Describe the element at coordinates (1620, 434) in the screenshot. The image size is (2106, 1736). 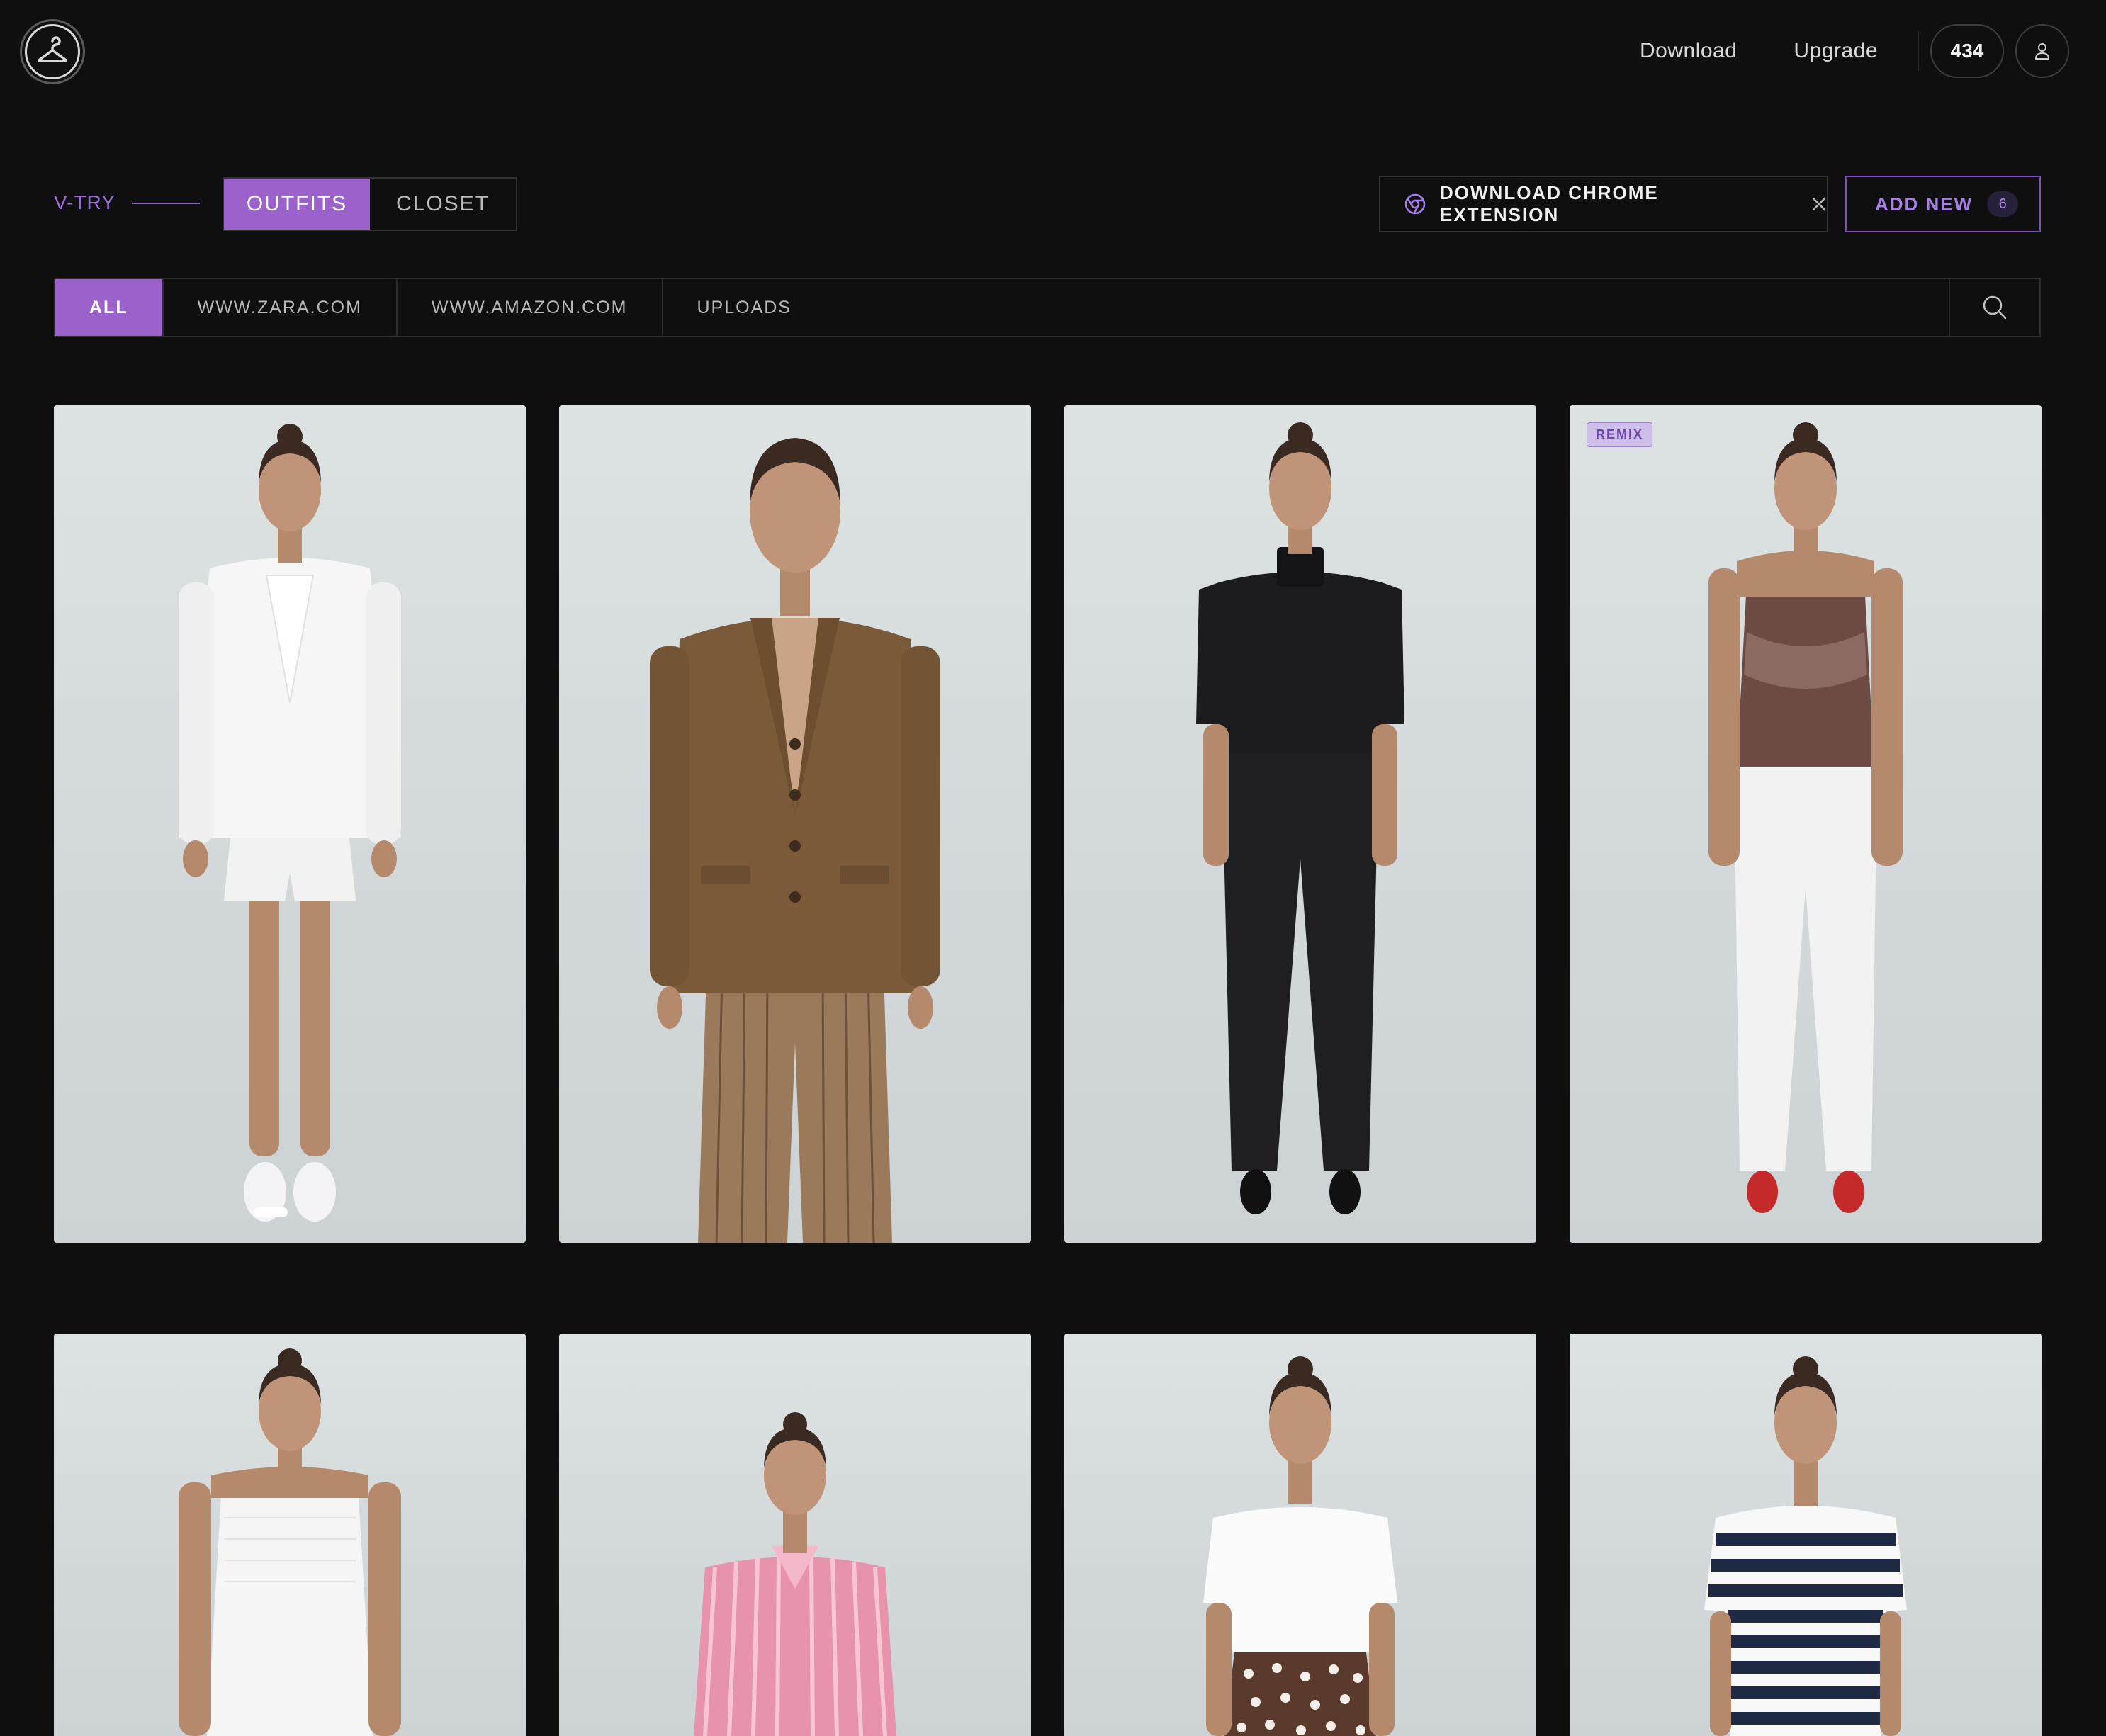
I see `remix-badge: REMIX` at that location.